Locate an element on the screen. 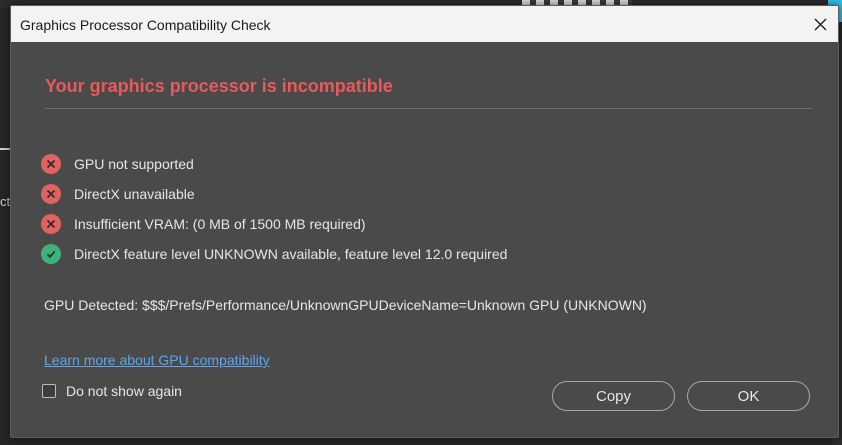 The image size is (842, 445). checkbox-box is located at coordinates (49, 391).